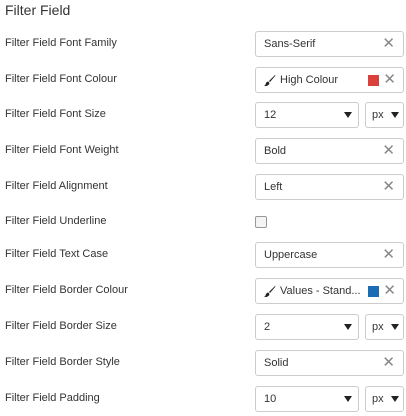 The height and width of the screenshot is (416, 406). Describe the element at coordinates (203, 255) in the screenshot. I see `row-text-case: Filter Field Text Case Uppercase ✕` at that location.